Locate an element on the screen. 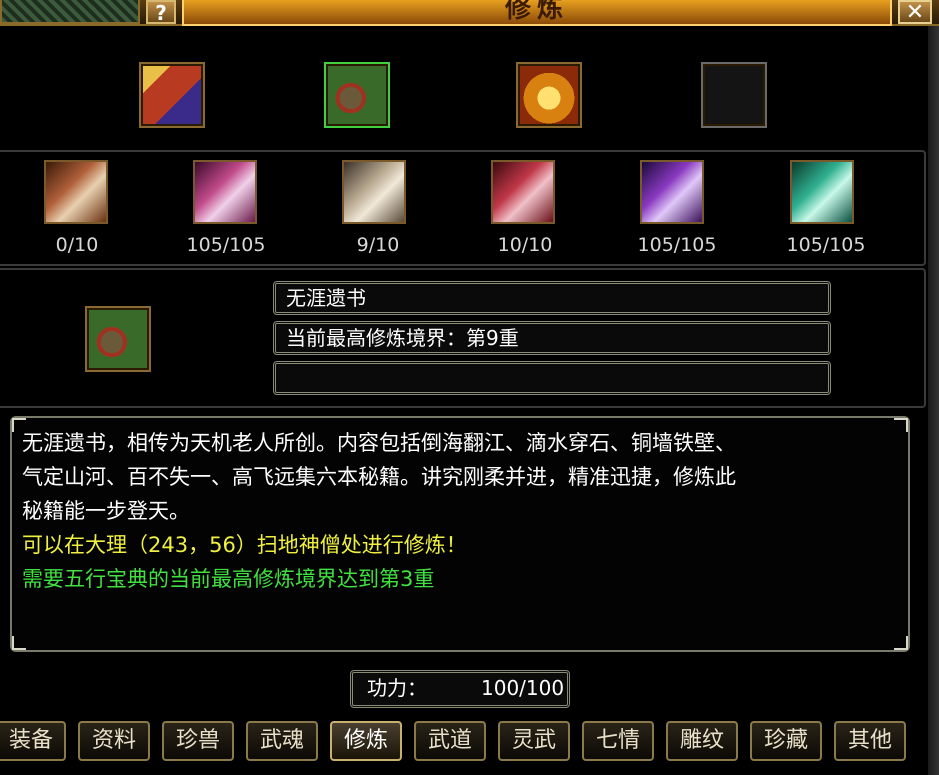 The image size is (939, 775). book-icon is located at coordinates (172, 95).